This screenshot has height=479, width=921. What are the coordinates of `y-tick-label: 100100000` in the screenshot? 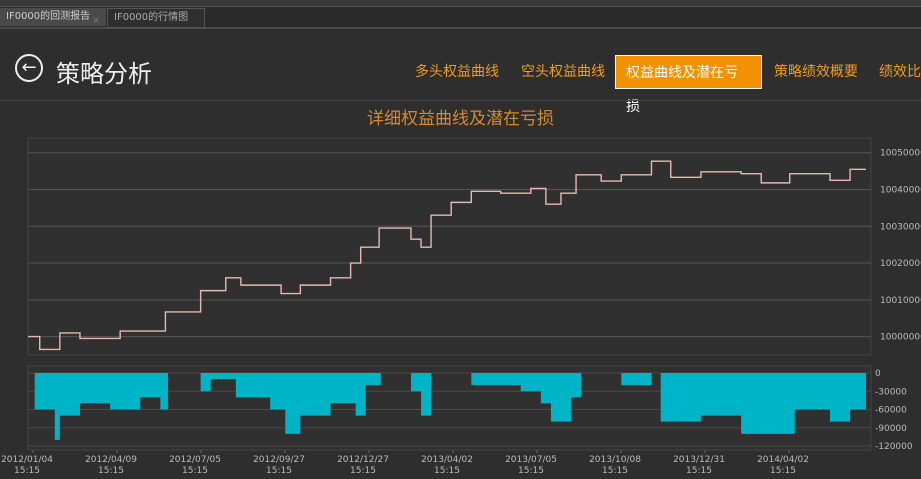 It's located at (900, 301).